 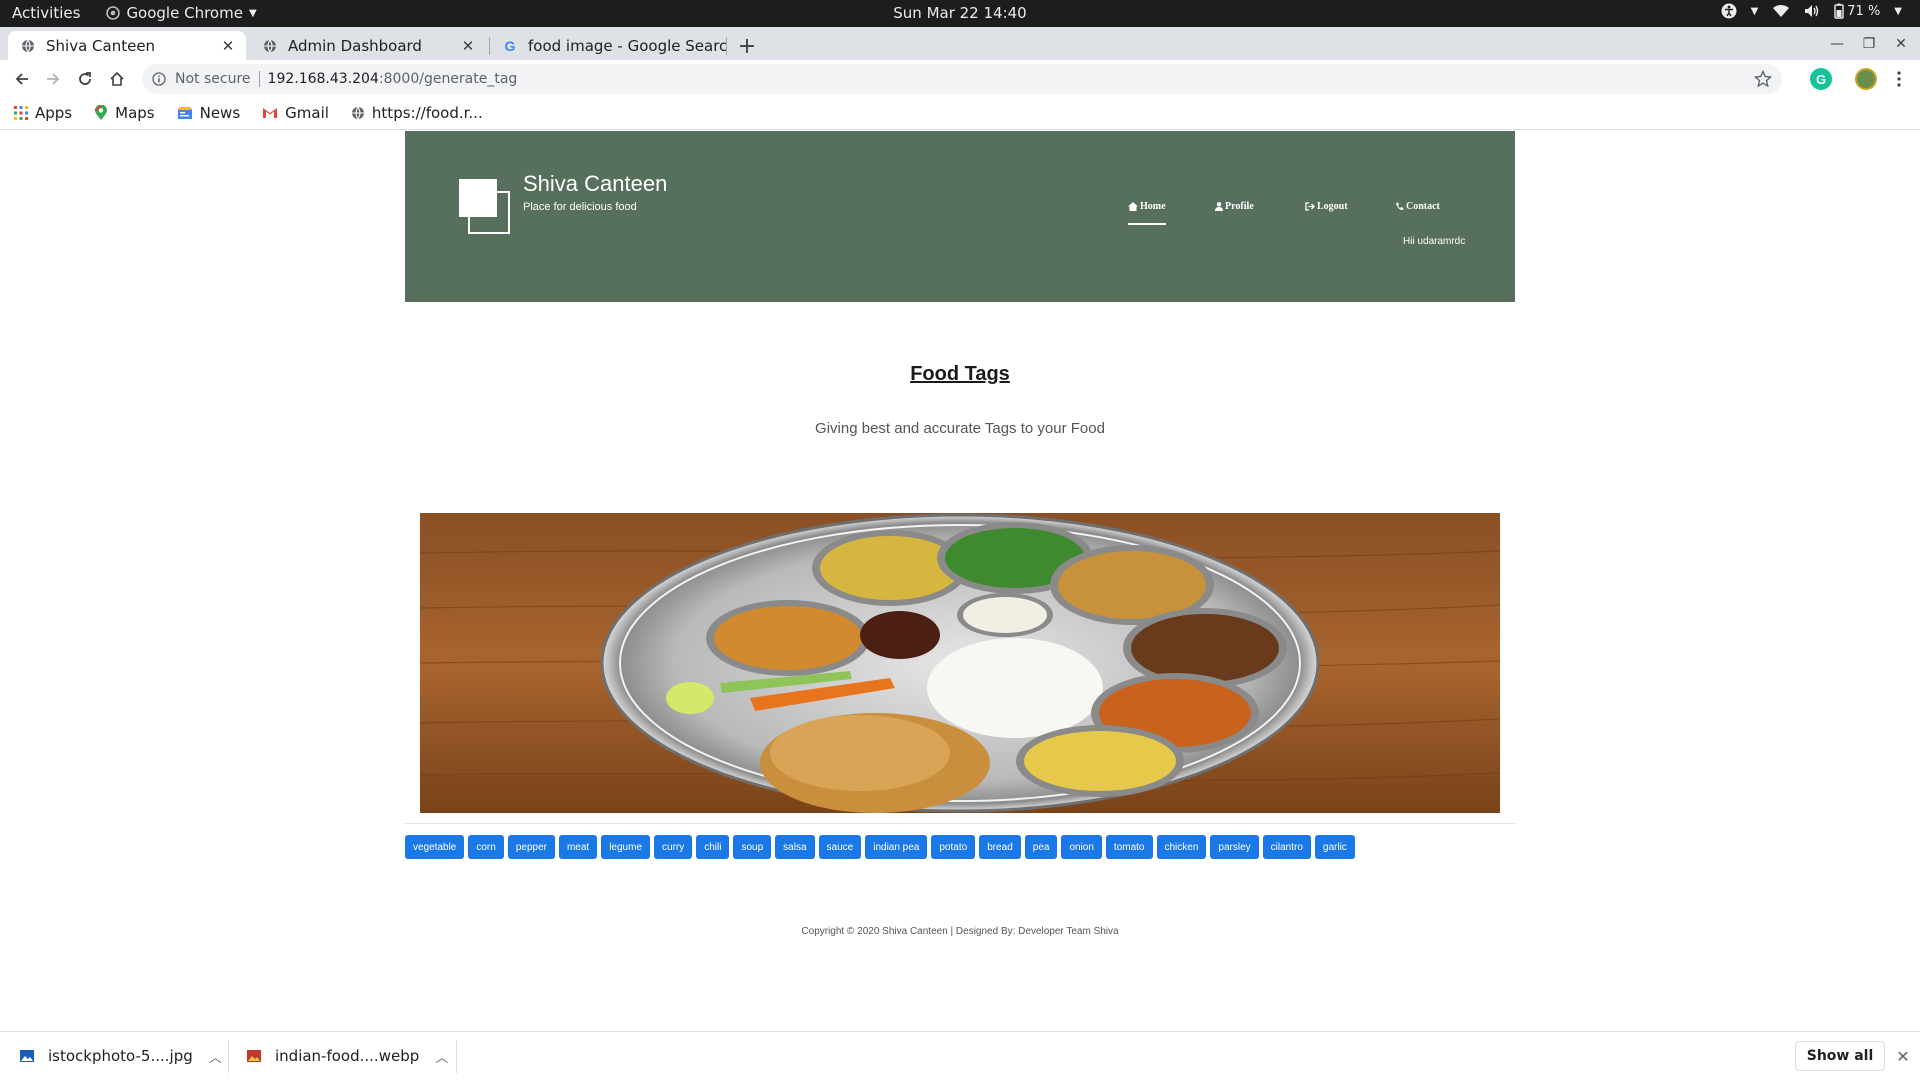 I want to click on show-all-downloads-button: Show all, so click(x=1840, y=1056).